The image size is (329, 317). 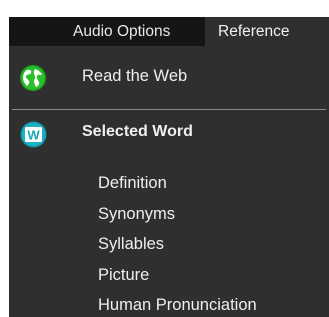 I want to click on globe-icon, so click(x=33, y=78).